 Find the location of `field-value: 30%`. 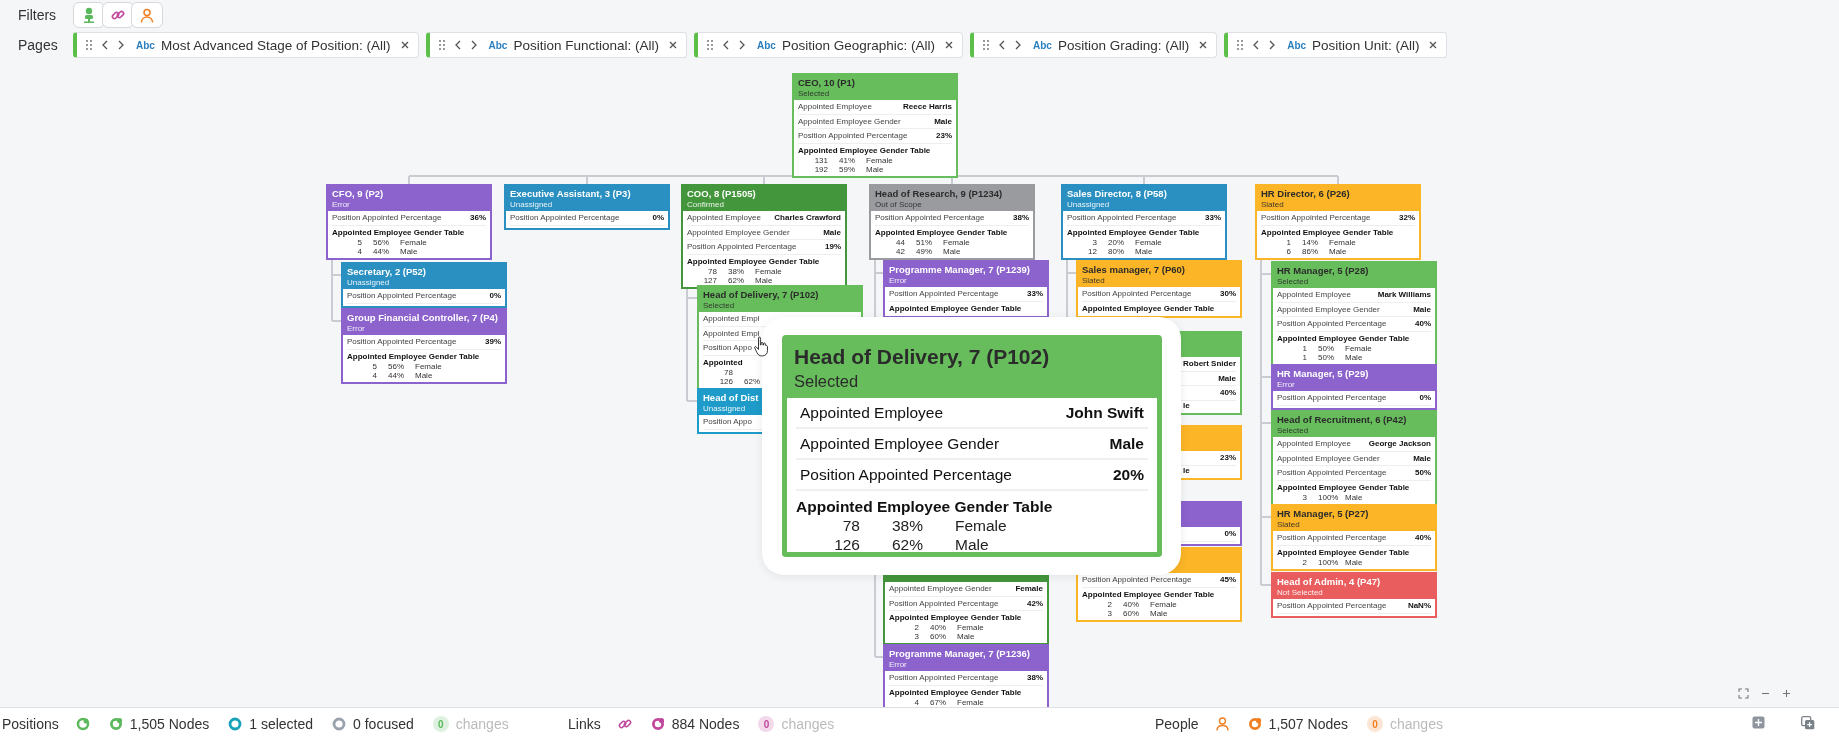

field-value: 30% is located at coordinates (1228, 294).